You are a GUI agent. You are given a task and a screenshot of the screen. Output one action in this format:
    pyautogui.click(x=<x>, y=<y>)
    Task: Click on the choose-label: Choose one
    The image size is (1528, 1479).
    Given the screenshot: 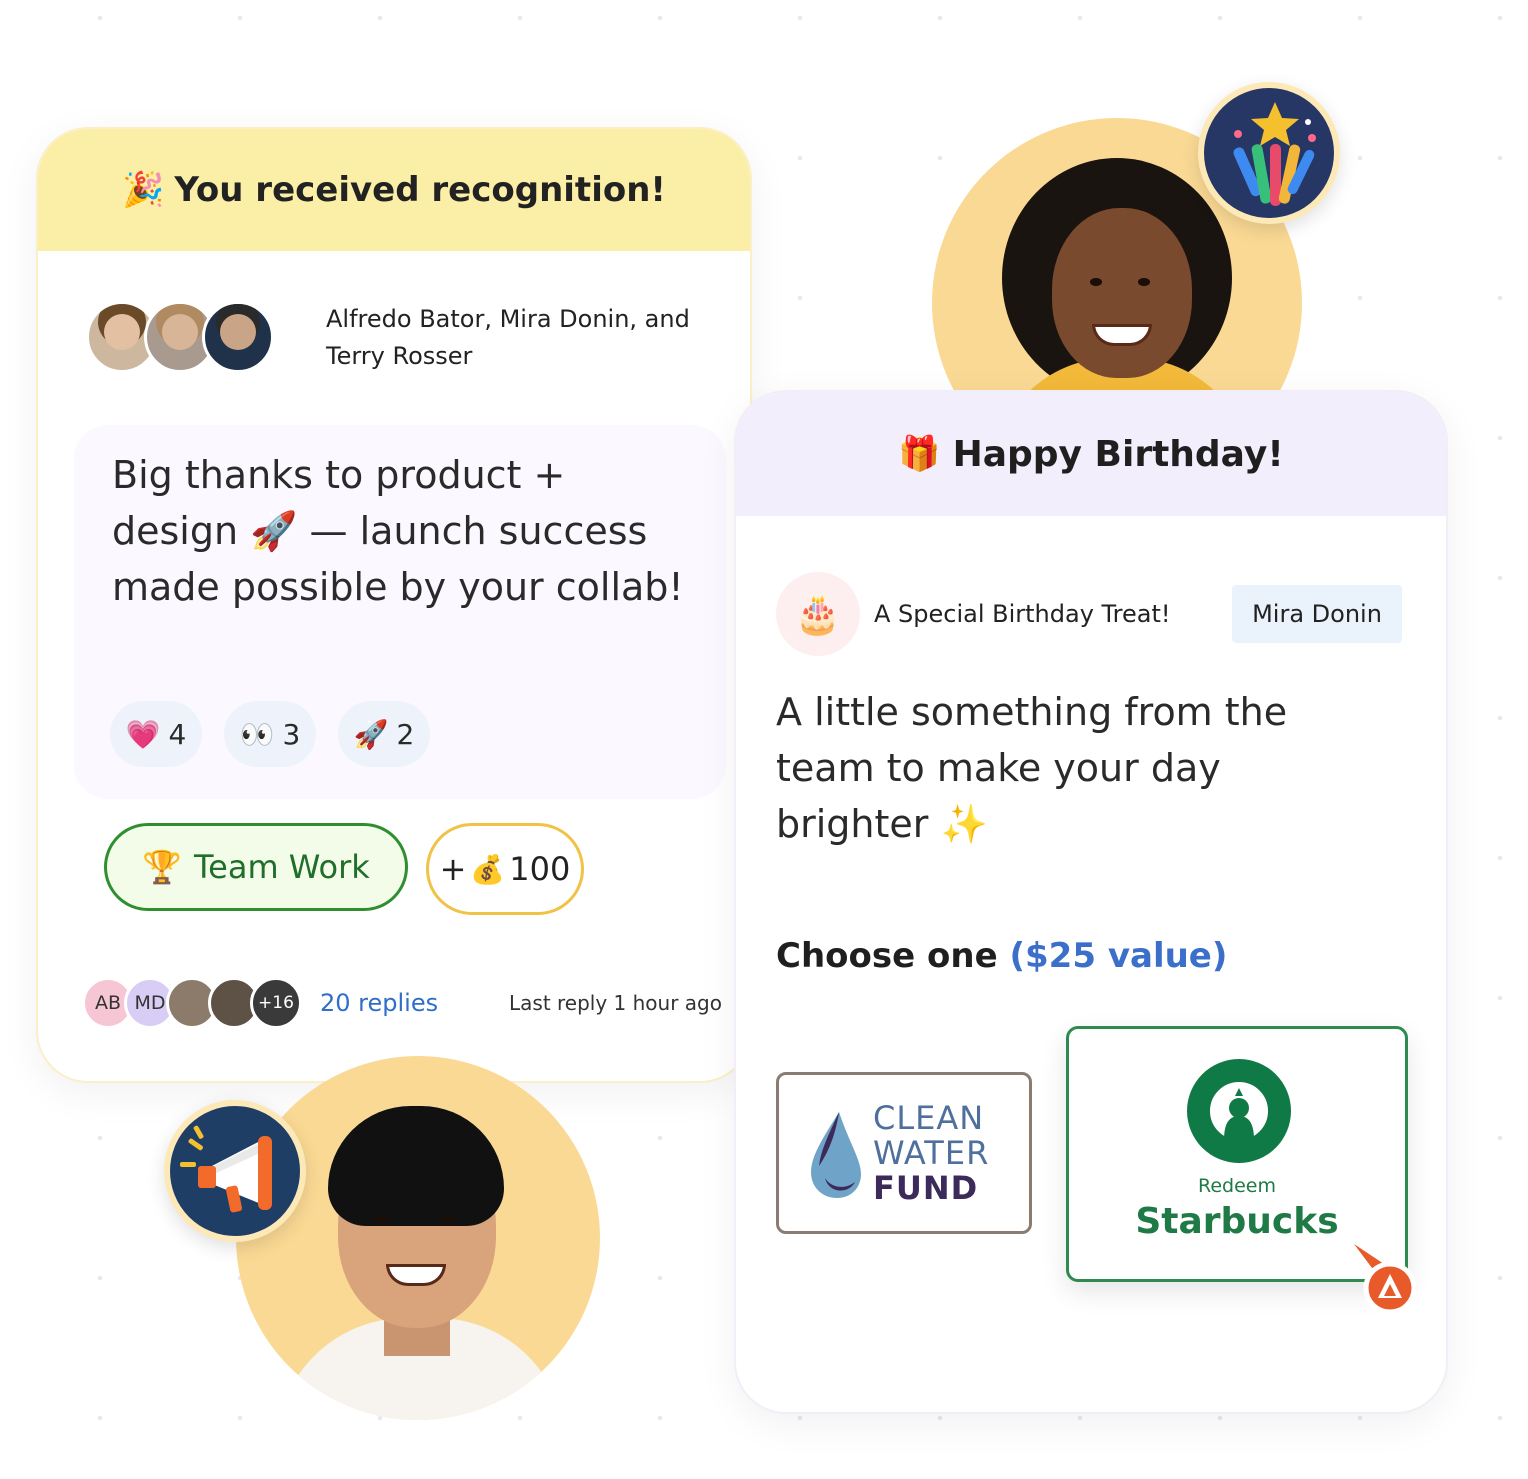 What is the action you would take?
    pyautogui.click(x=887, y=956)
    